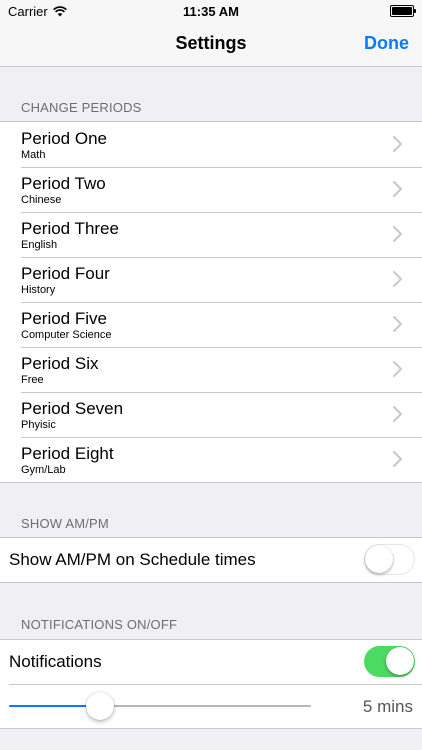 This screenshot has width=422, height=750. What do you see at coordinates (160, 706) in the screenshot?
I see `slider-track` at bounding box center [160, 706].